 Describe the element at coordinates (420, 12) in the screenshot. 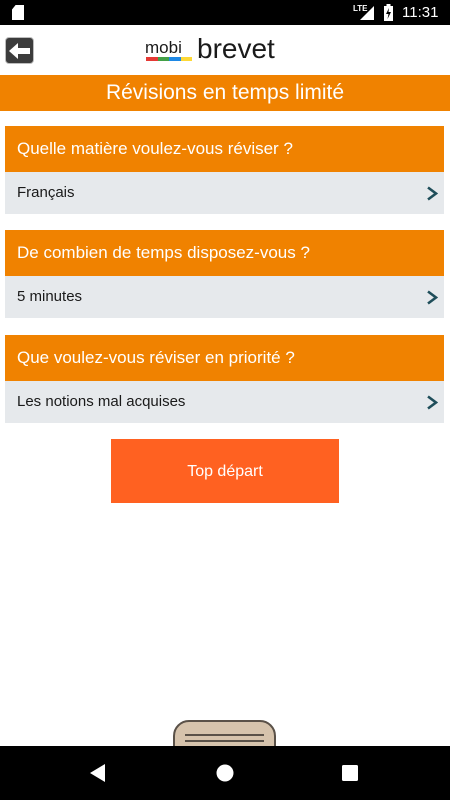

I see `clock: 11:31` at that location.